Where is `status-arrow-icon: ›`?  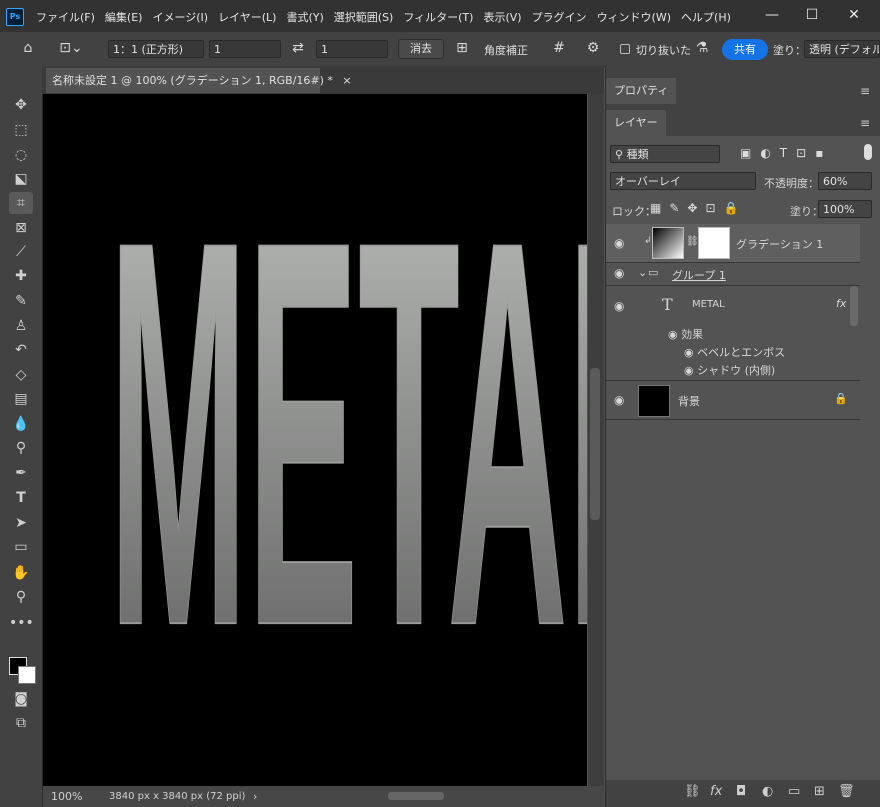
status-arrow-icon: › is located at coordinates (255, 796).